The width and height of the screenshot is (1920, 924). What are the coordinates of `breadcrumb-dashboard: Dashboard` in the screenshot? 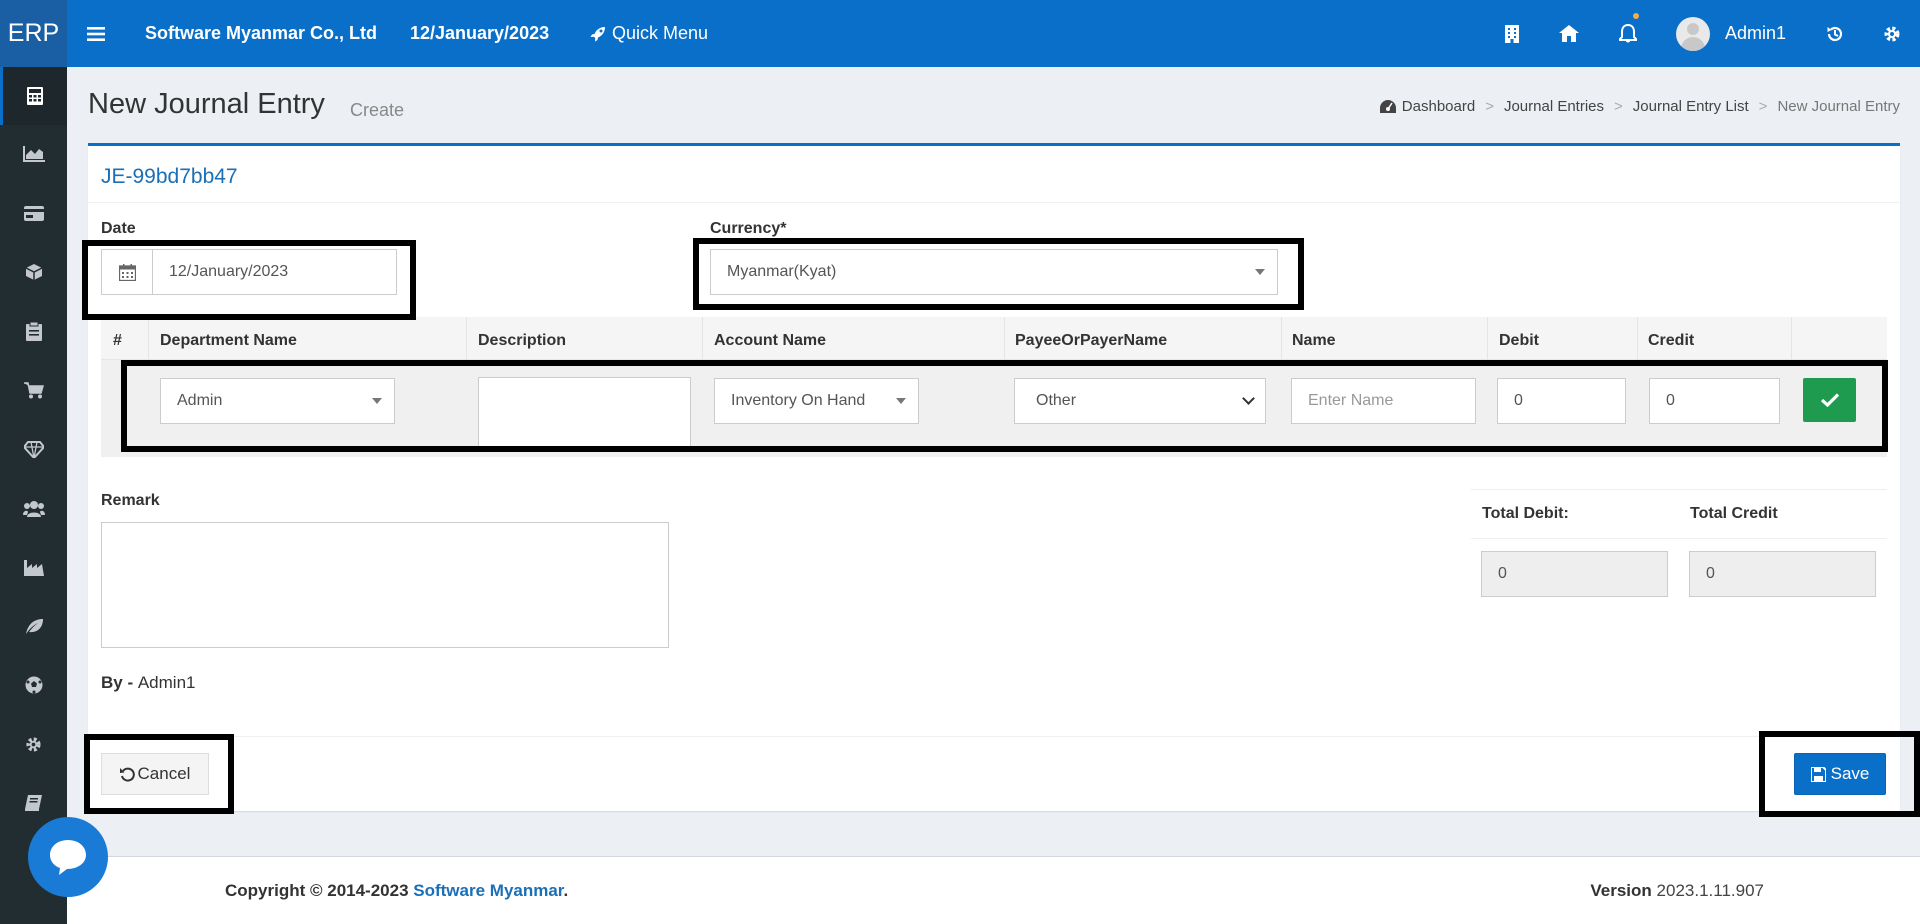 It's located at (1438, 106).